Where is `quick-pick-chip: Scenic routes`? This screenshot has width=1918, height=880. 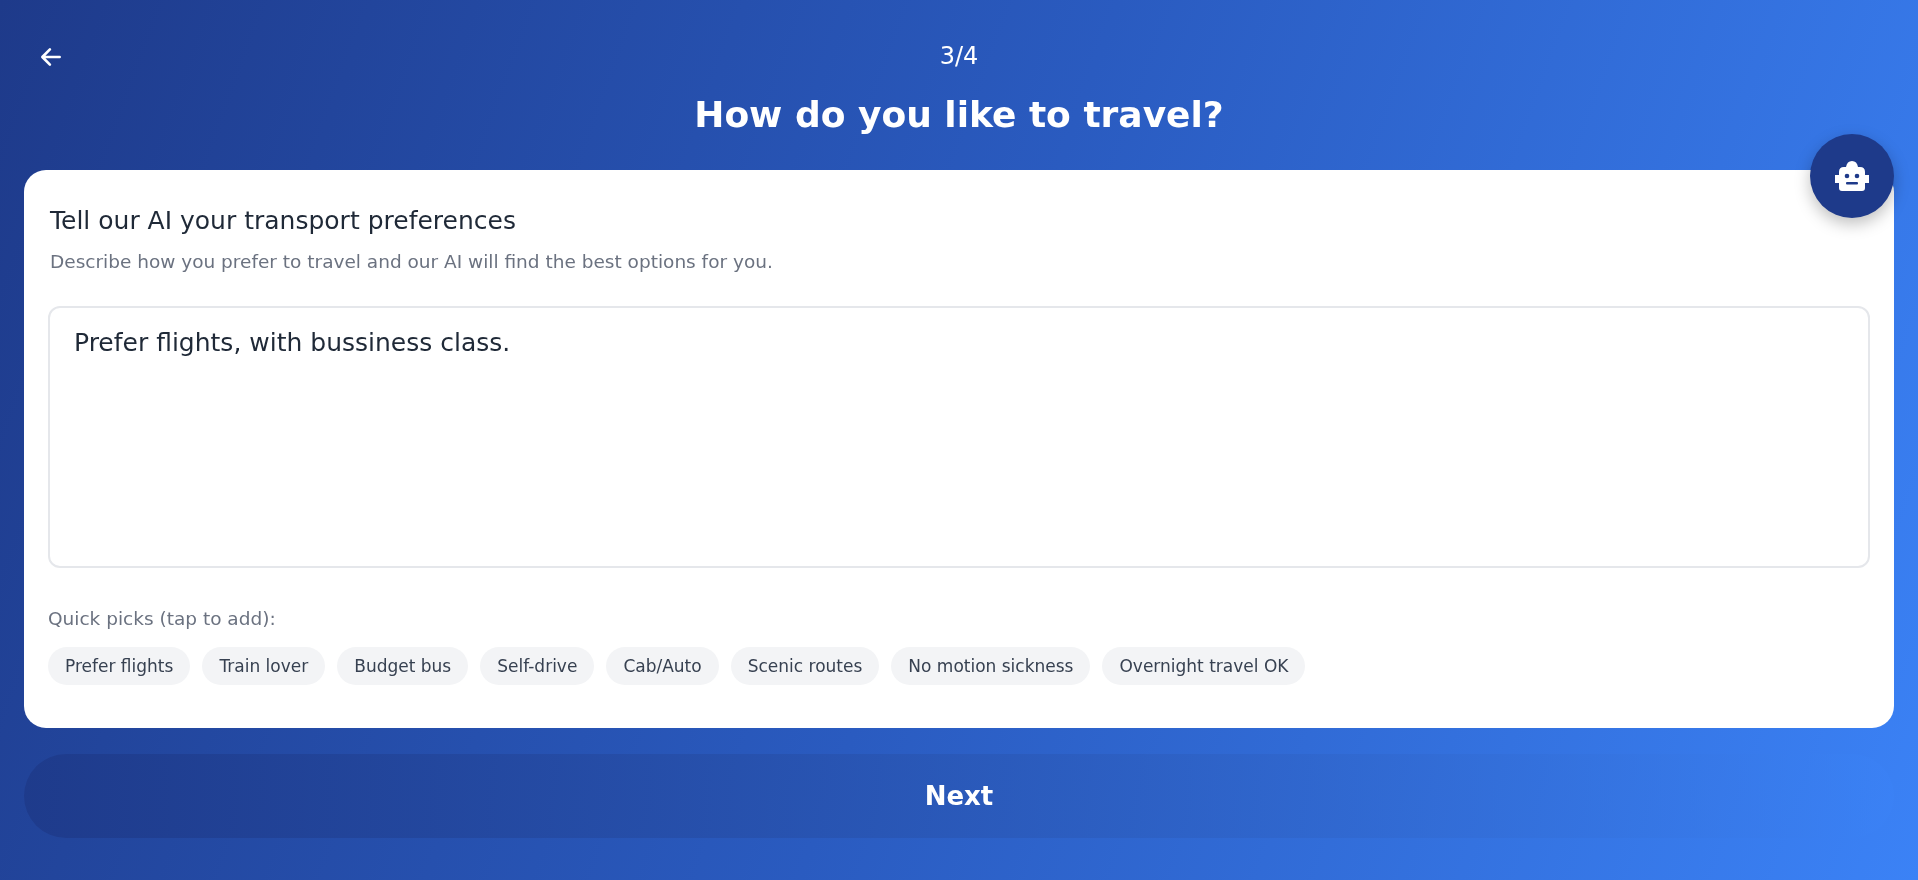 quick-pick-chip: Scenic routes is located at coordinates (805, 666).